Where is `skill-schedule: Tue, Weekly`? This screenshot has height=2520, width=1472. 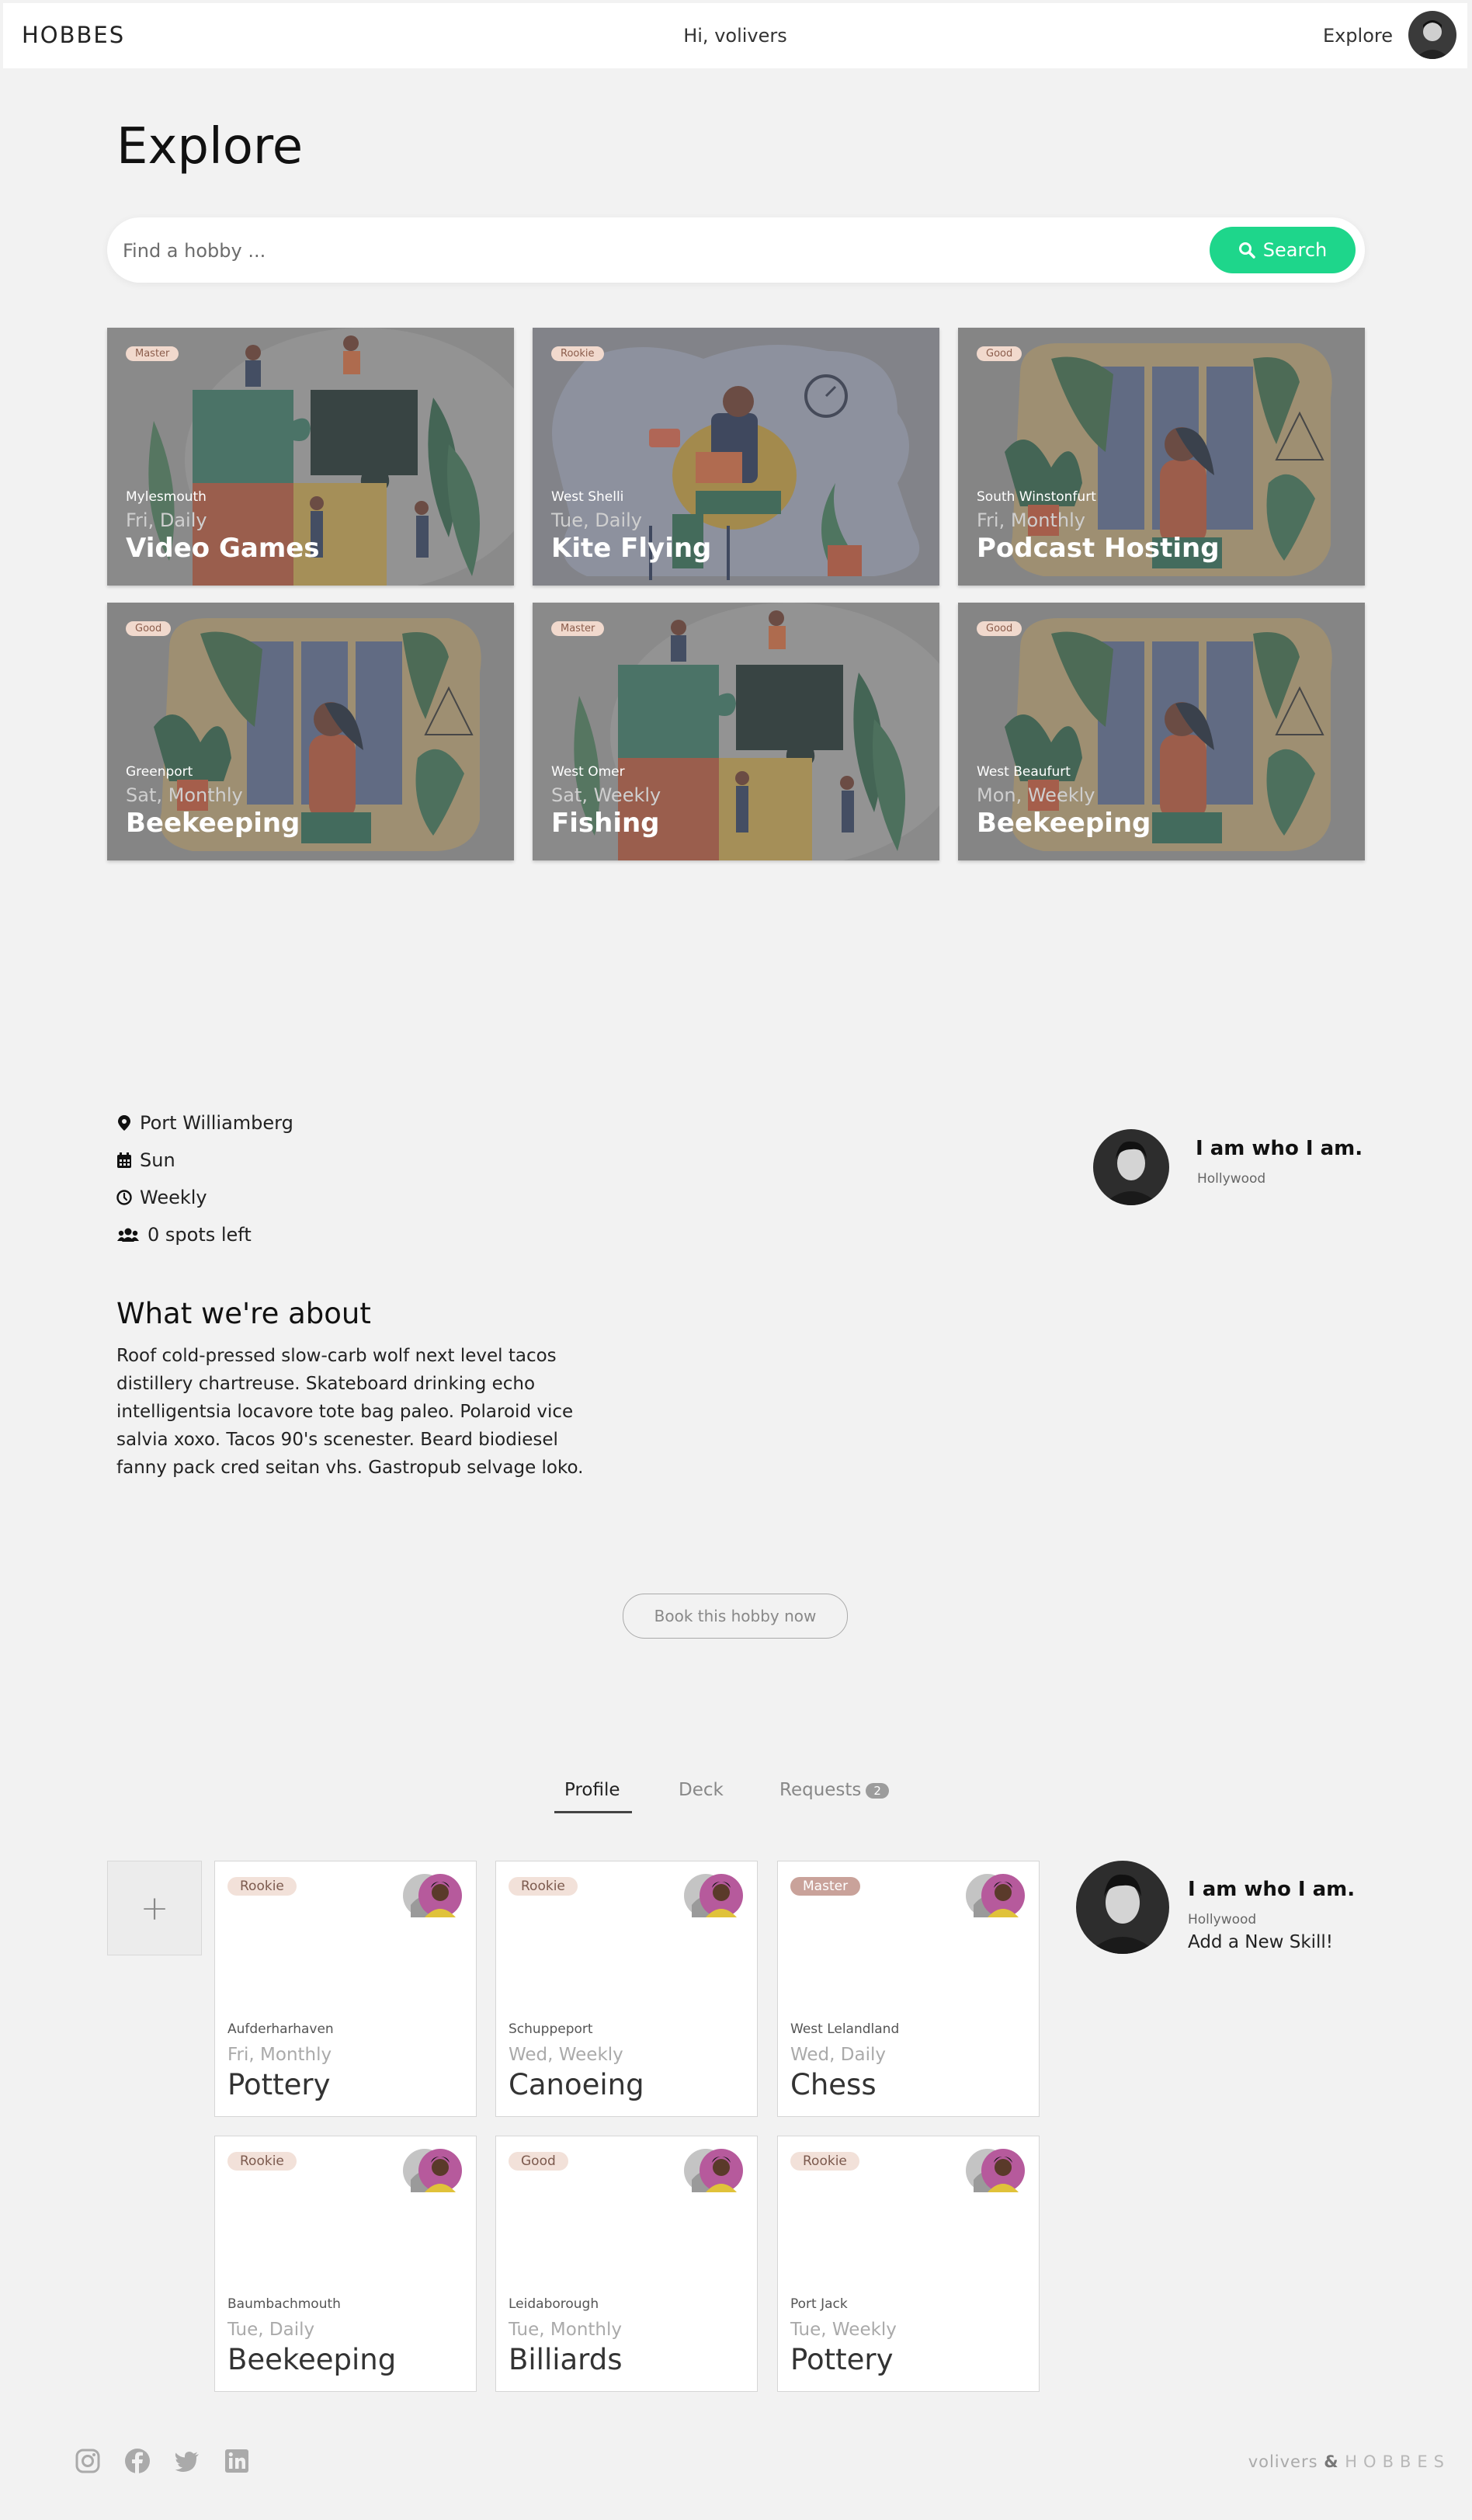
skill-schedule: Tue, Weekly is located at coordinates (843, 2330).